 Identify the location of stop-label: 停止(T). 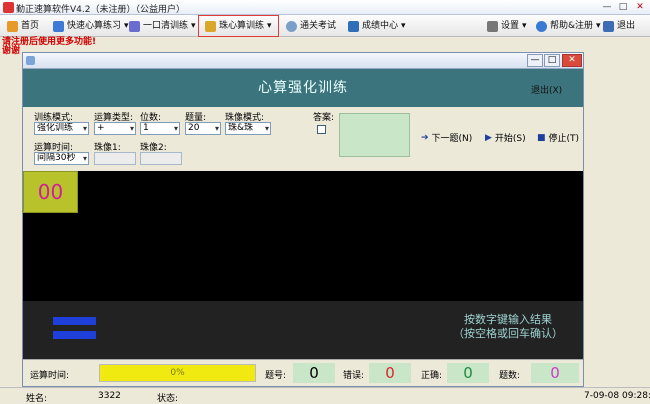
(564, 139).